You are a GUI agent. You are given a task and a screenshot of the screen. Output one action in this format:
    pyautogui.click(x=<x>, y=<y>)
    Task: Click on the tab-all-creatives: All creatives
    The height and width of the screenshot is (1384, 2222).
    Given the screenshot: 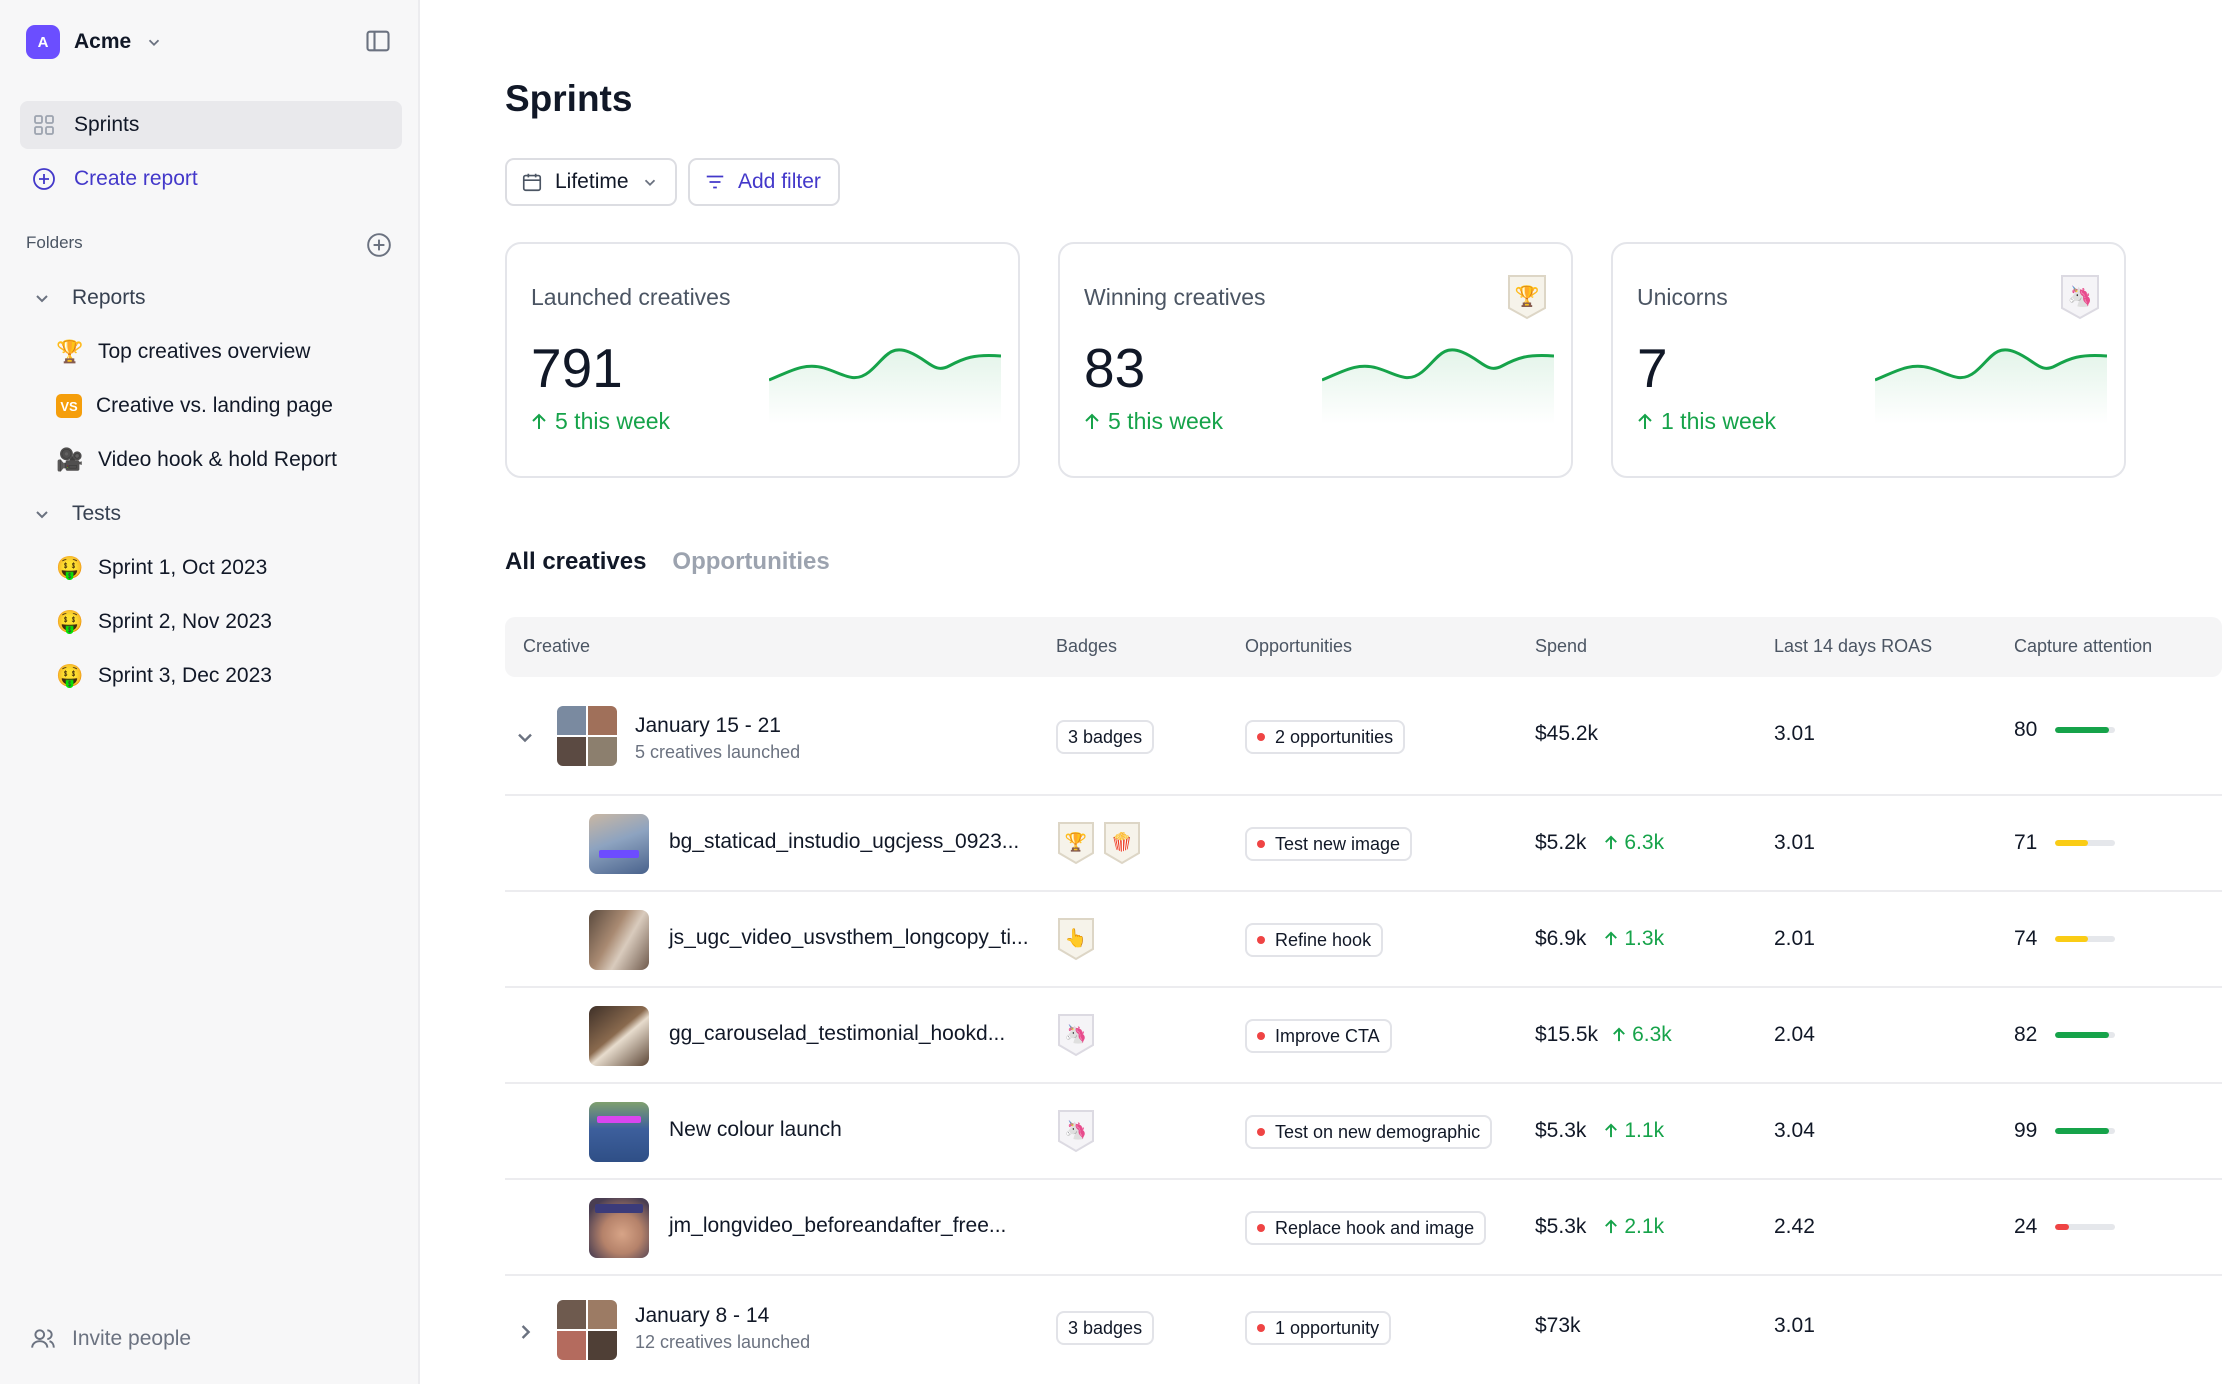 What is the action you would take?
    pyautogui.click(x=575, y=562)
    